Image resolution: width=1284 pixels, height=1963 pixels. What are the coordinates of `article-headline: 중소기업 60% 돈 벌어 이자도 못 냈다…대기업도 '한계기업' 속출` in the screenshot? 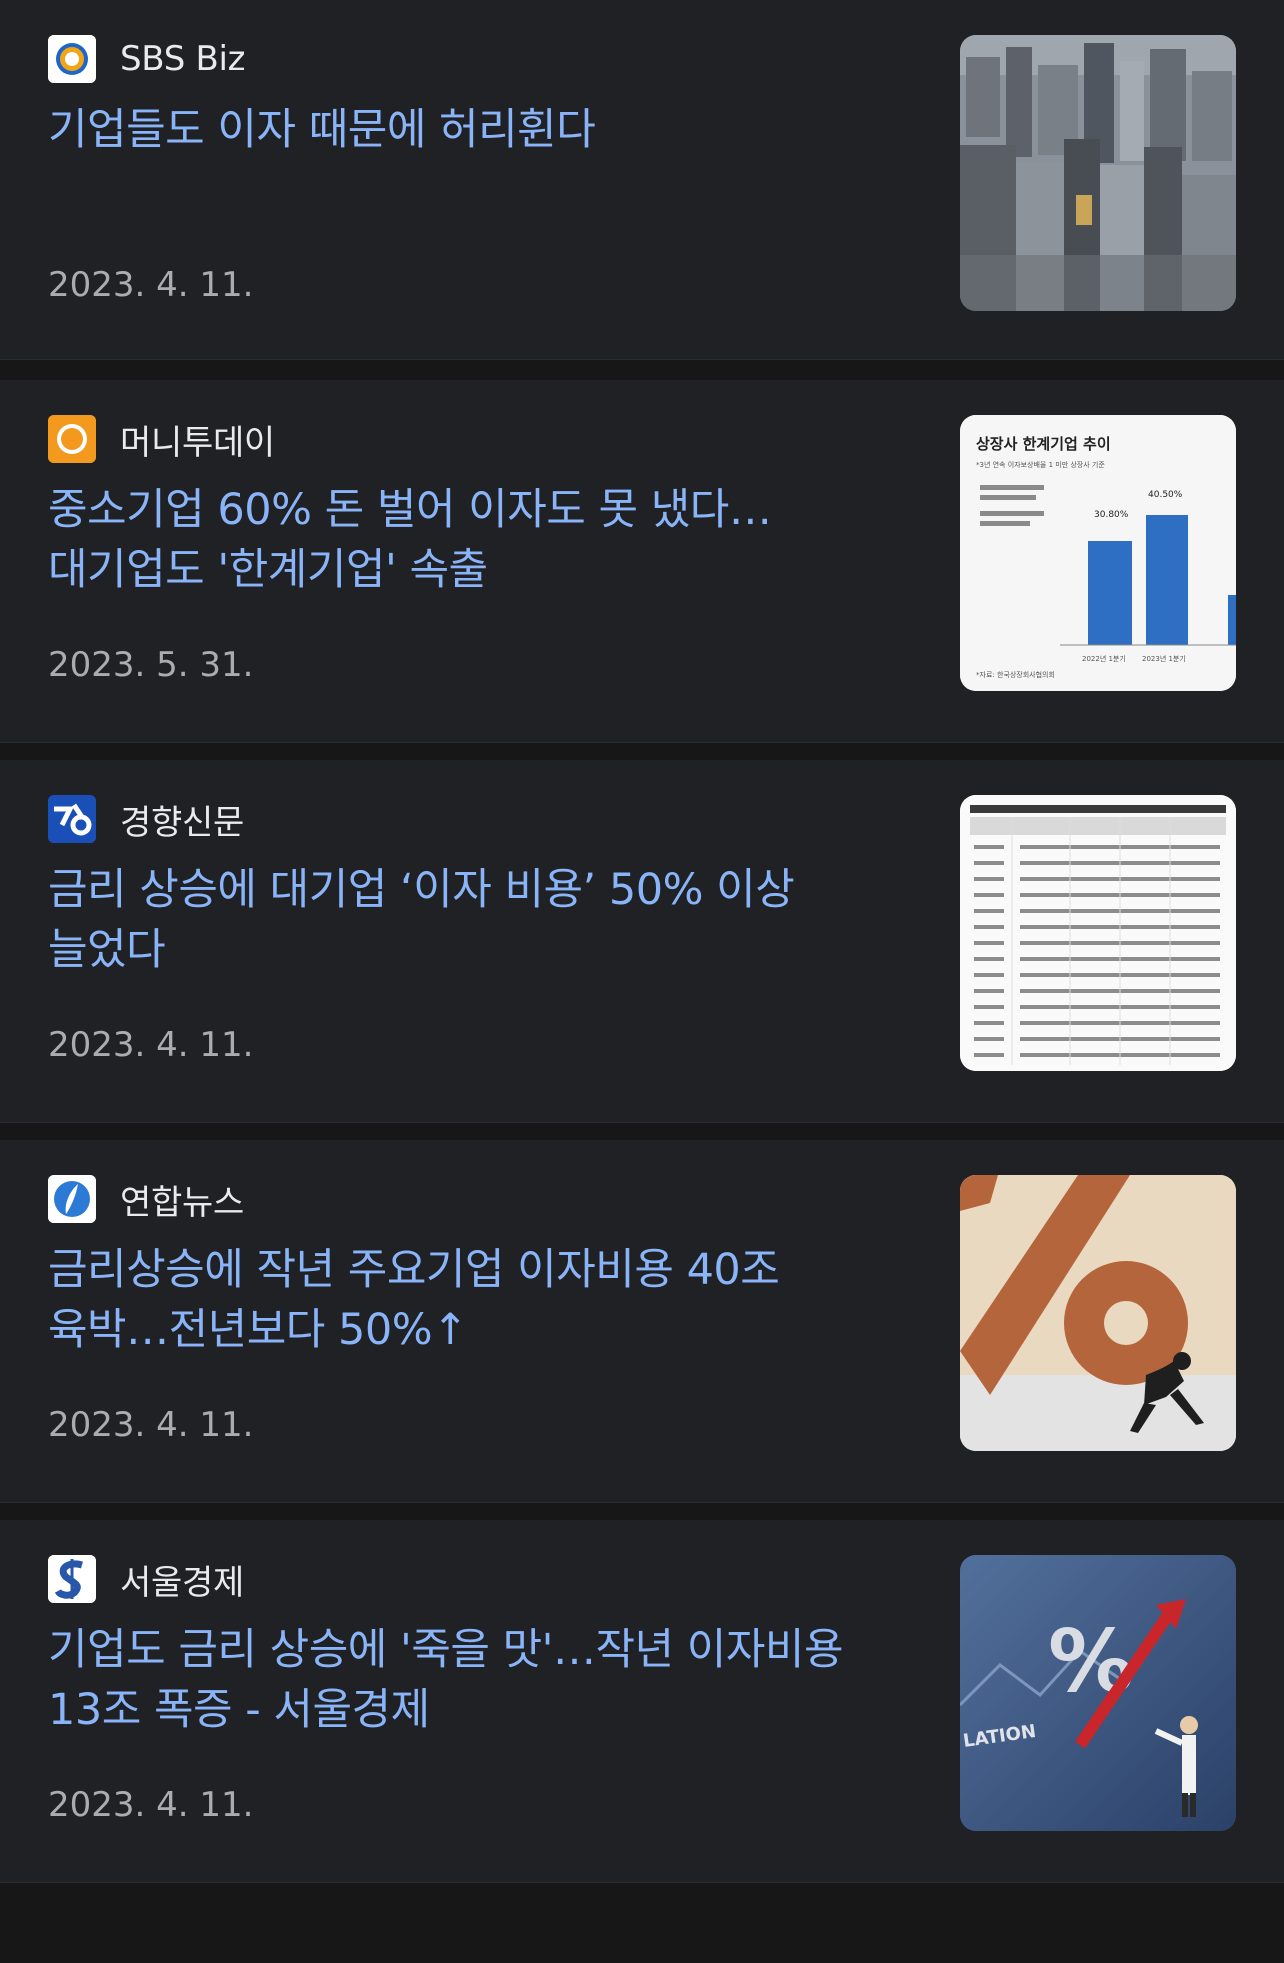 It's located at (478, 540).